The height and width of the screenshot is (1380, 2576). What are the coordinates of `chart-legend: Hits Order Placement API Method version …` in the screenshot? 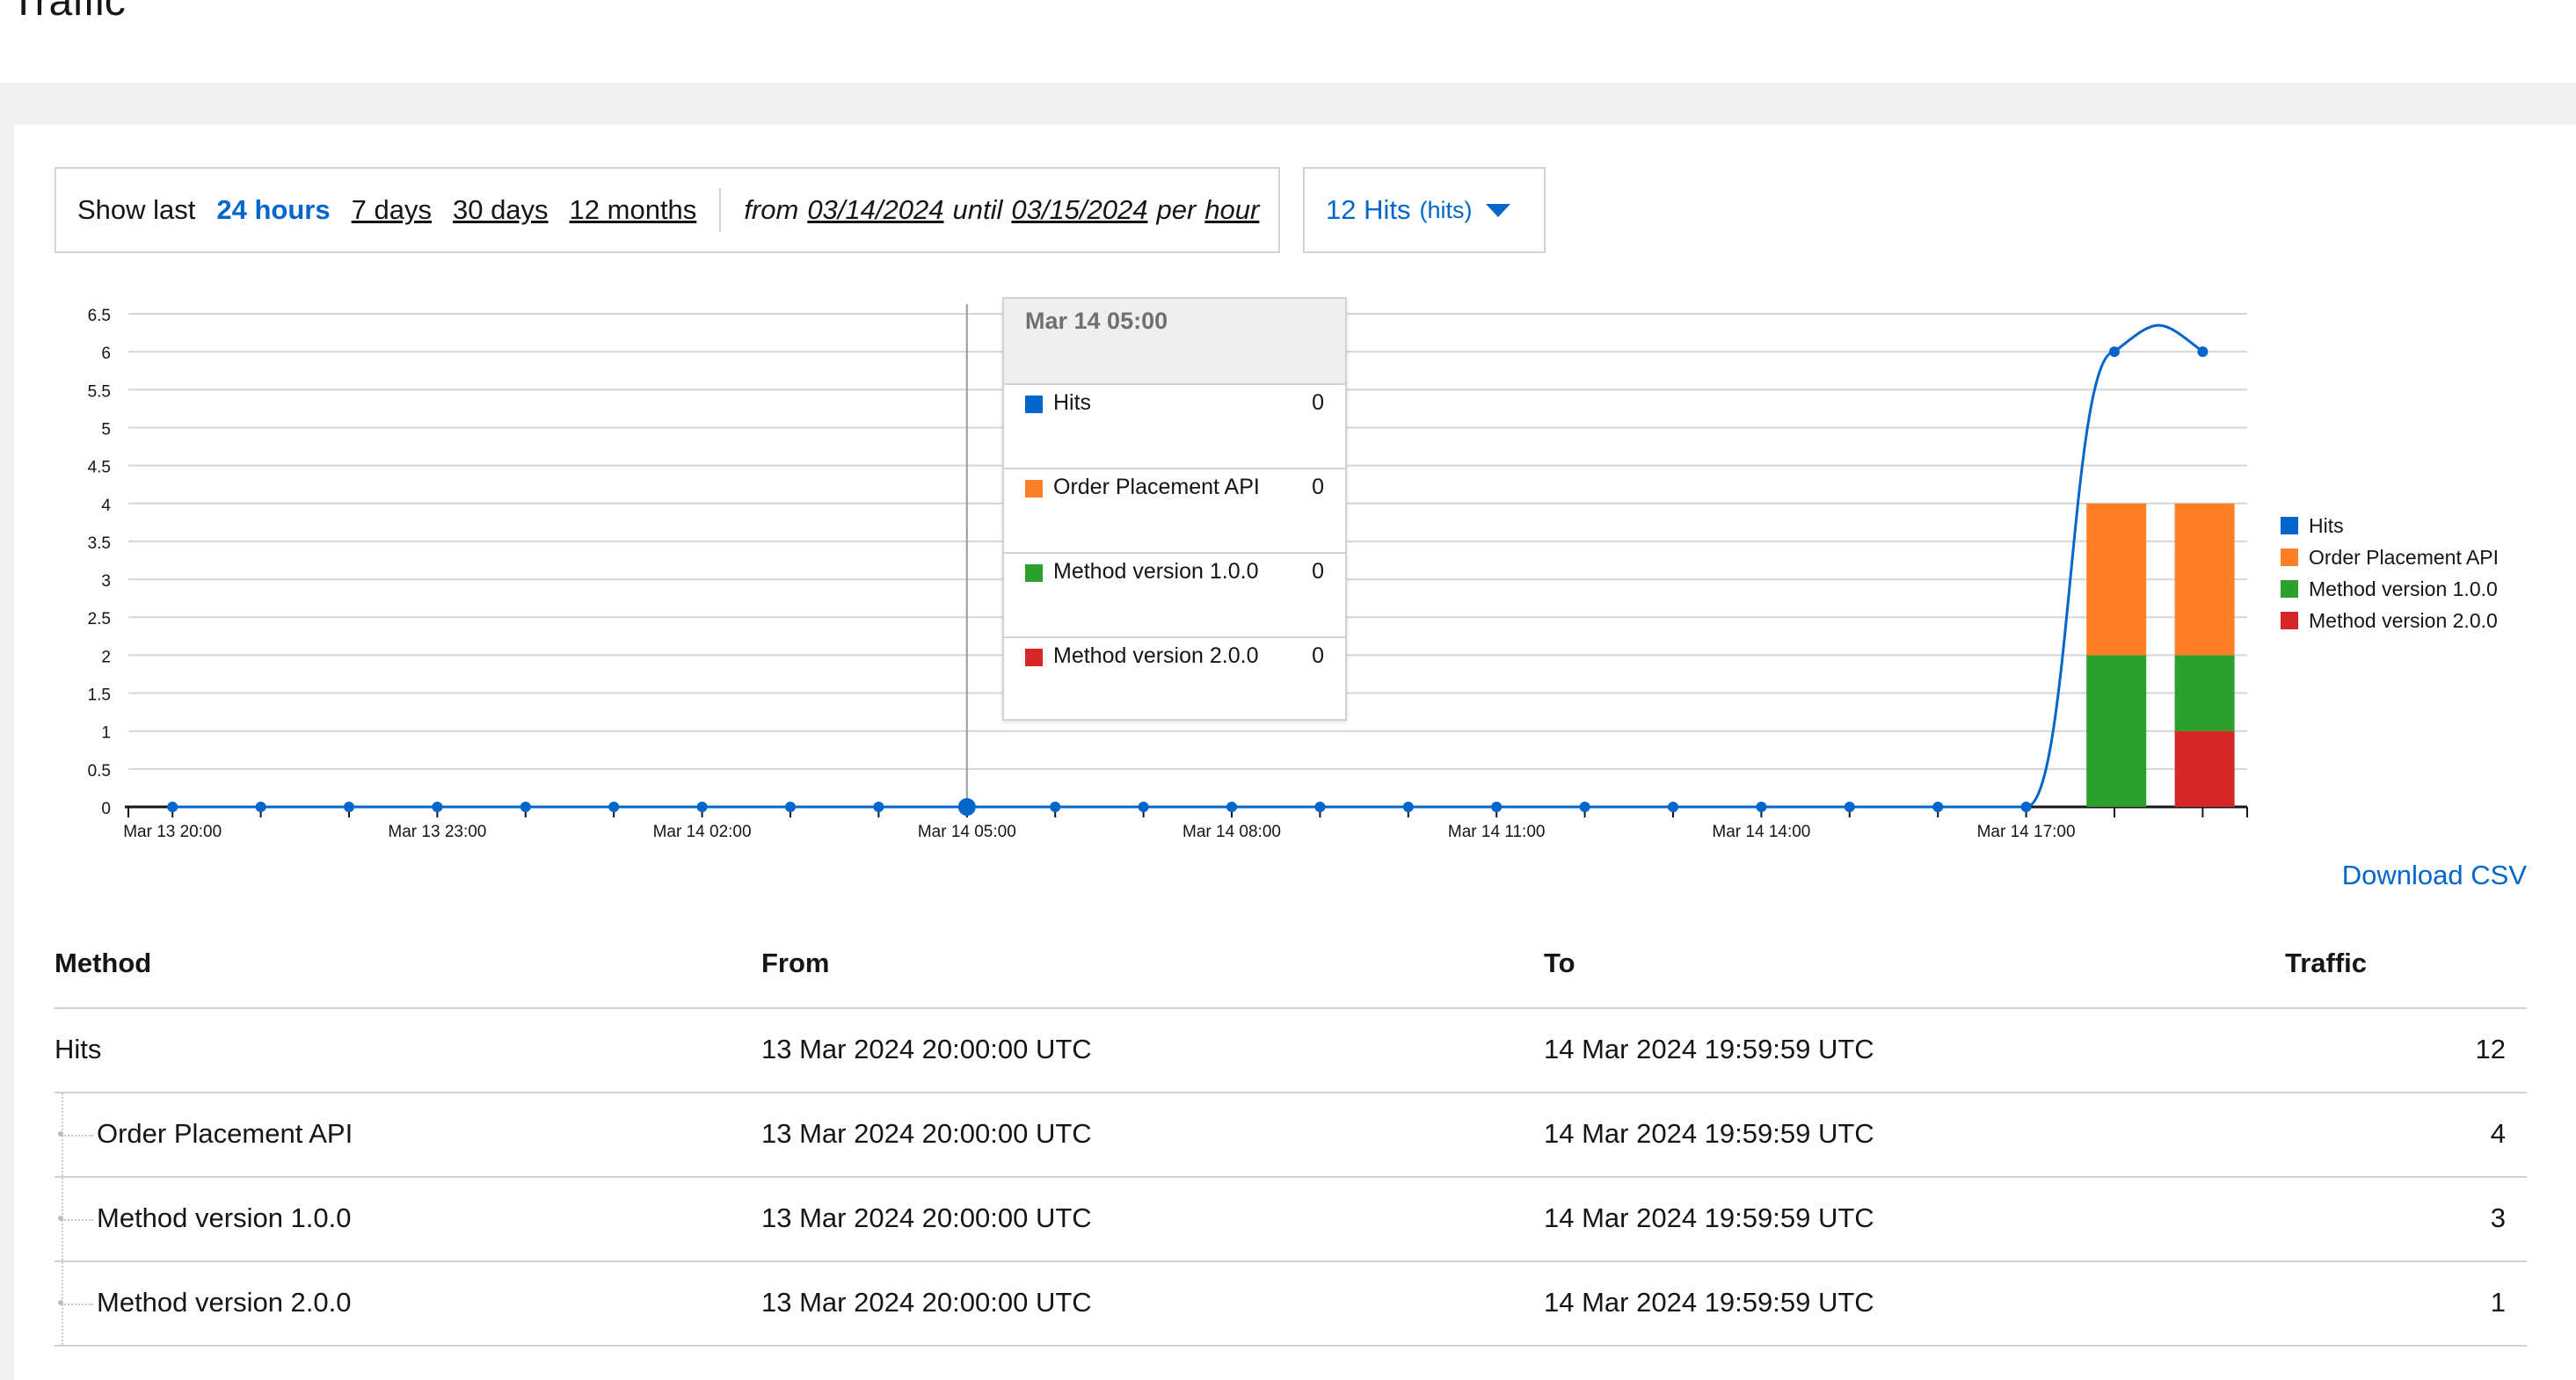 It's located at (2390, 573).